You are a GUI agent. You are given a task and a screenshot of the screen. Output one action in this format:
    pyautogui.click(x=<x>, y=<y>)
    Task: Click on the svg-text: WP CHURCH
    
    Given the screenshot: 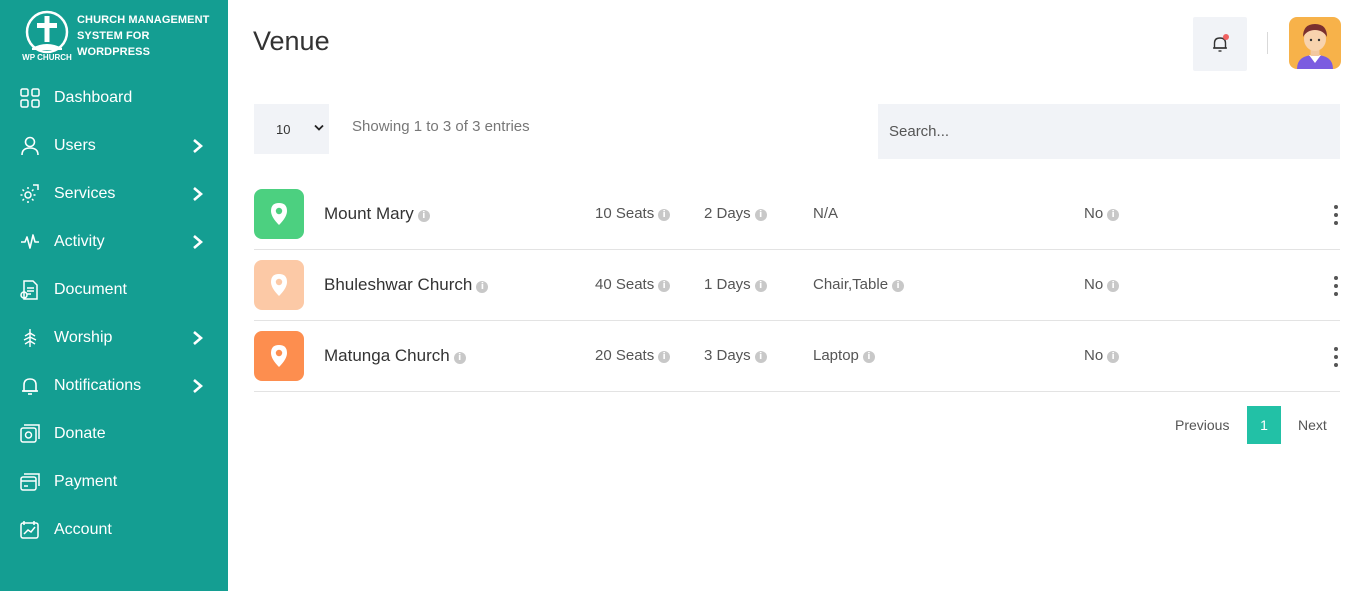 What is the action you would take?
    pyautogui.click(x=47, y=57)
    